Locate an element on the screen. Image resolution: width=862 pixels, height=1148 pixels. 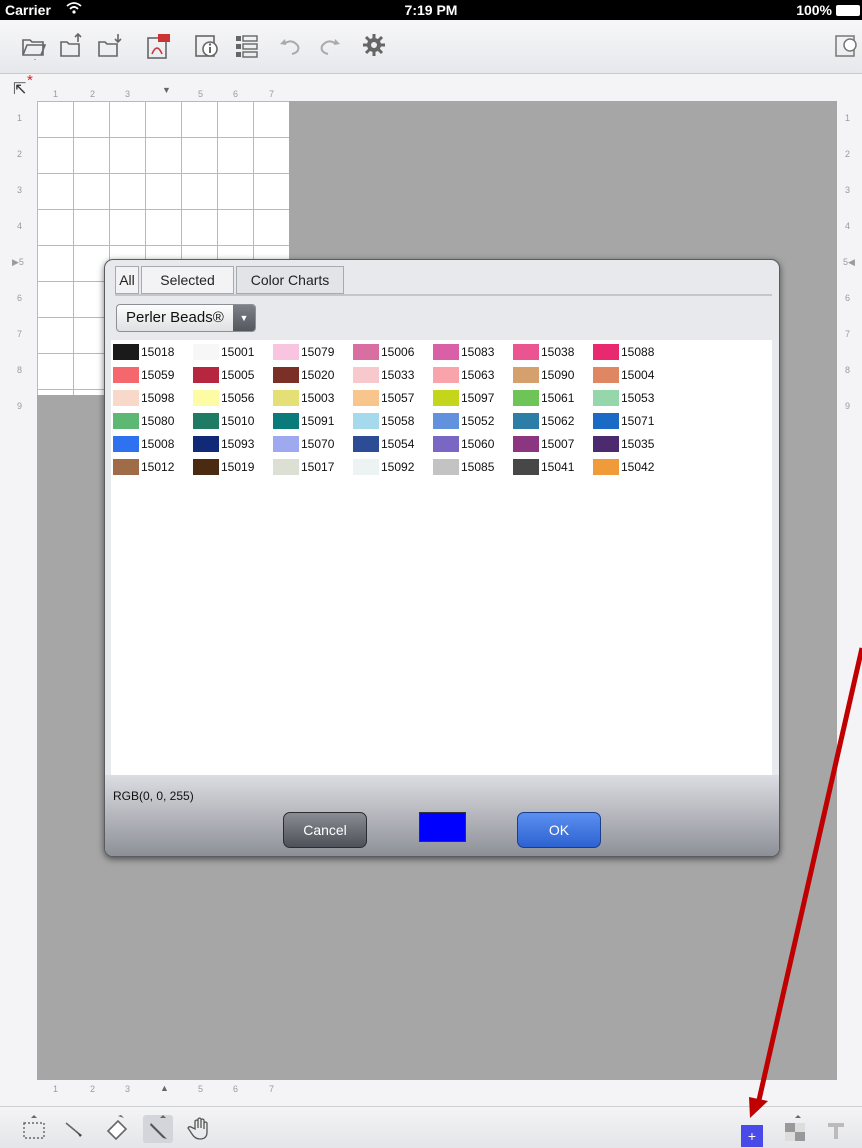
color-swatch: 15035 is located at coordinates (633, 444).